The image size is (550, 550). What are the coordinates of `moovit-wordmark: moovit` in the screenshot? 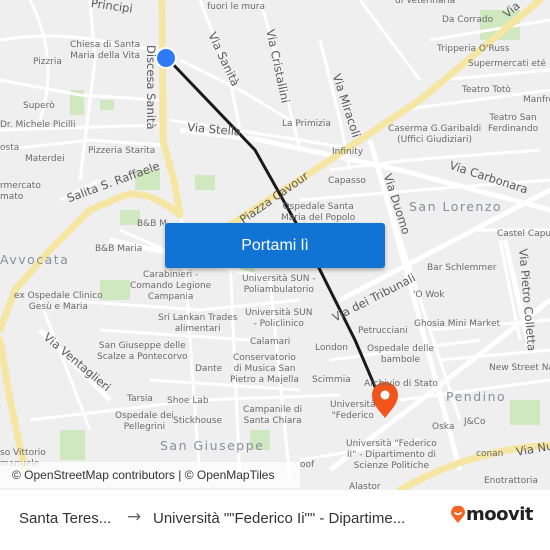 It's located at (500, 514).